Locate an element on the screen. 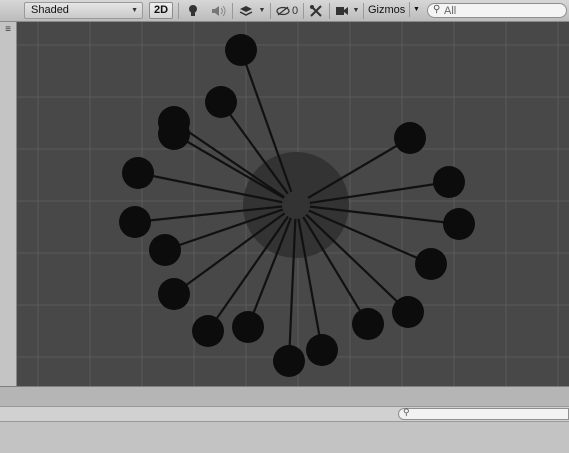  shading-mode-label: Shaded is located at coordinates (50, 10).